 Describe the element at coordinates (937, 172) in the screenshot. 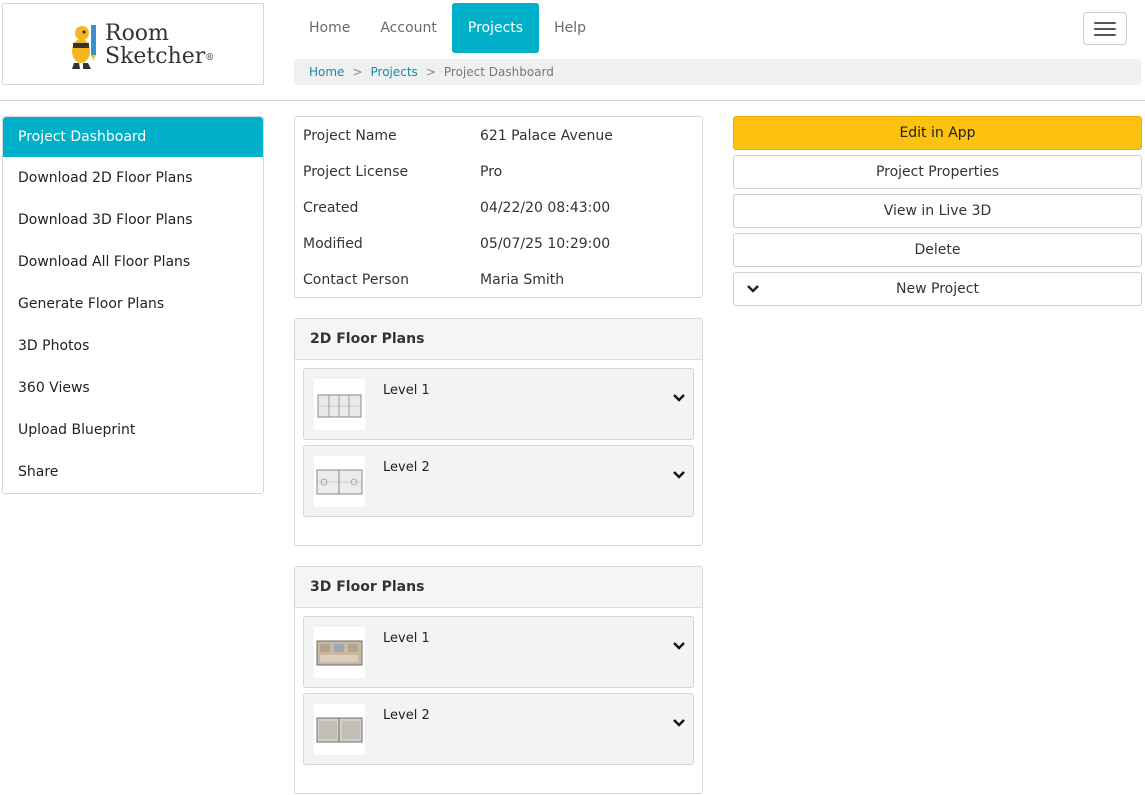

I see `project-properties-button: Project Properties` at that location.